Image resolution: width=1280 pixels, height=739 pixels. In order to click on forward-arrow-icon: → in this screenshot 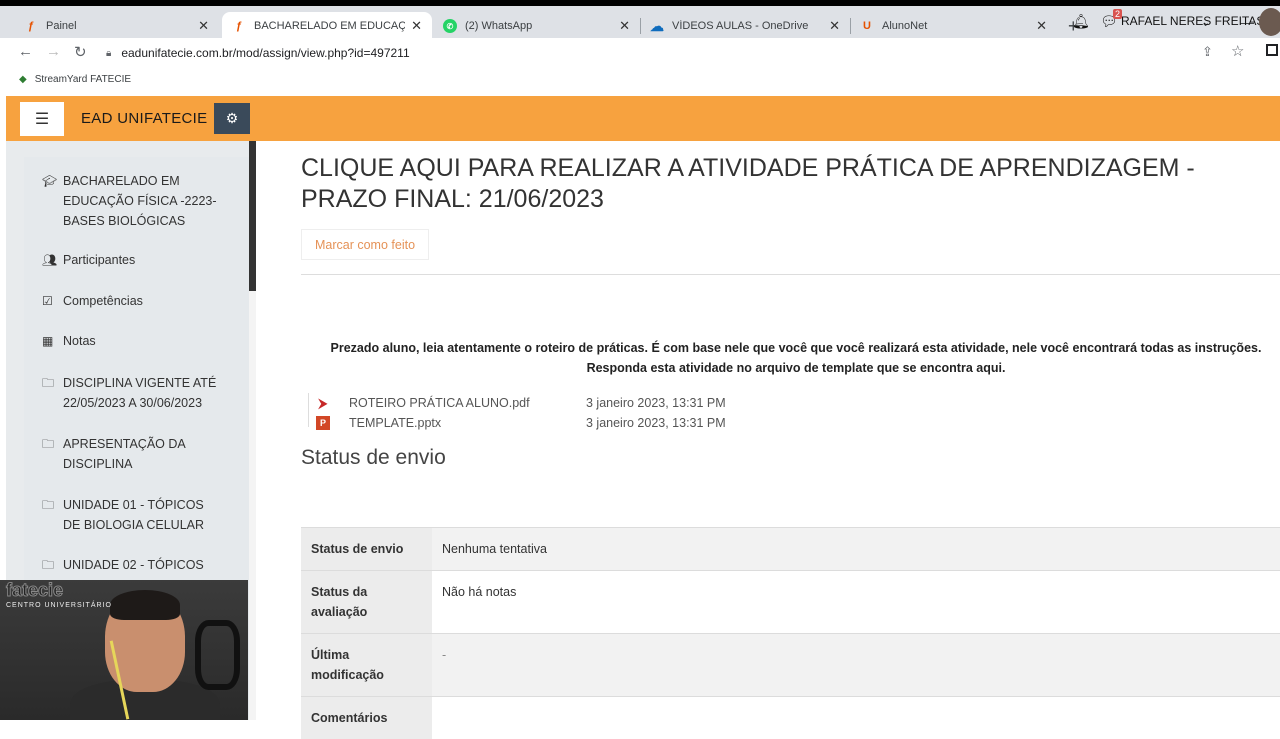, I will do `click(53, 51)`.